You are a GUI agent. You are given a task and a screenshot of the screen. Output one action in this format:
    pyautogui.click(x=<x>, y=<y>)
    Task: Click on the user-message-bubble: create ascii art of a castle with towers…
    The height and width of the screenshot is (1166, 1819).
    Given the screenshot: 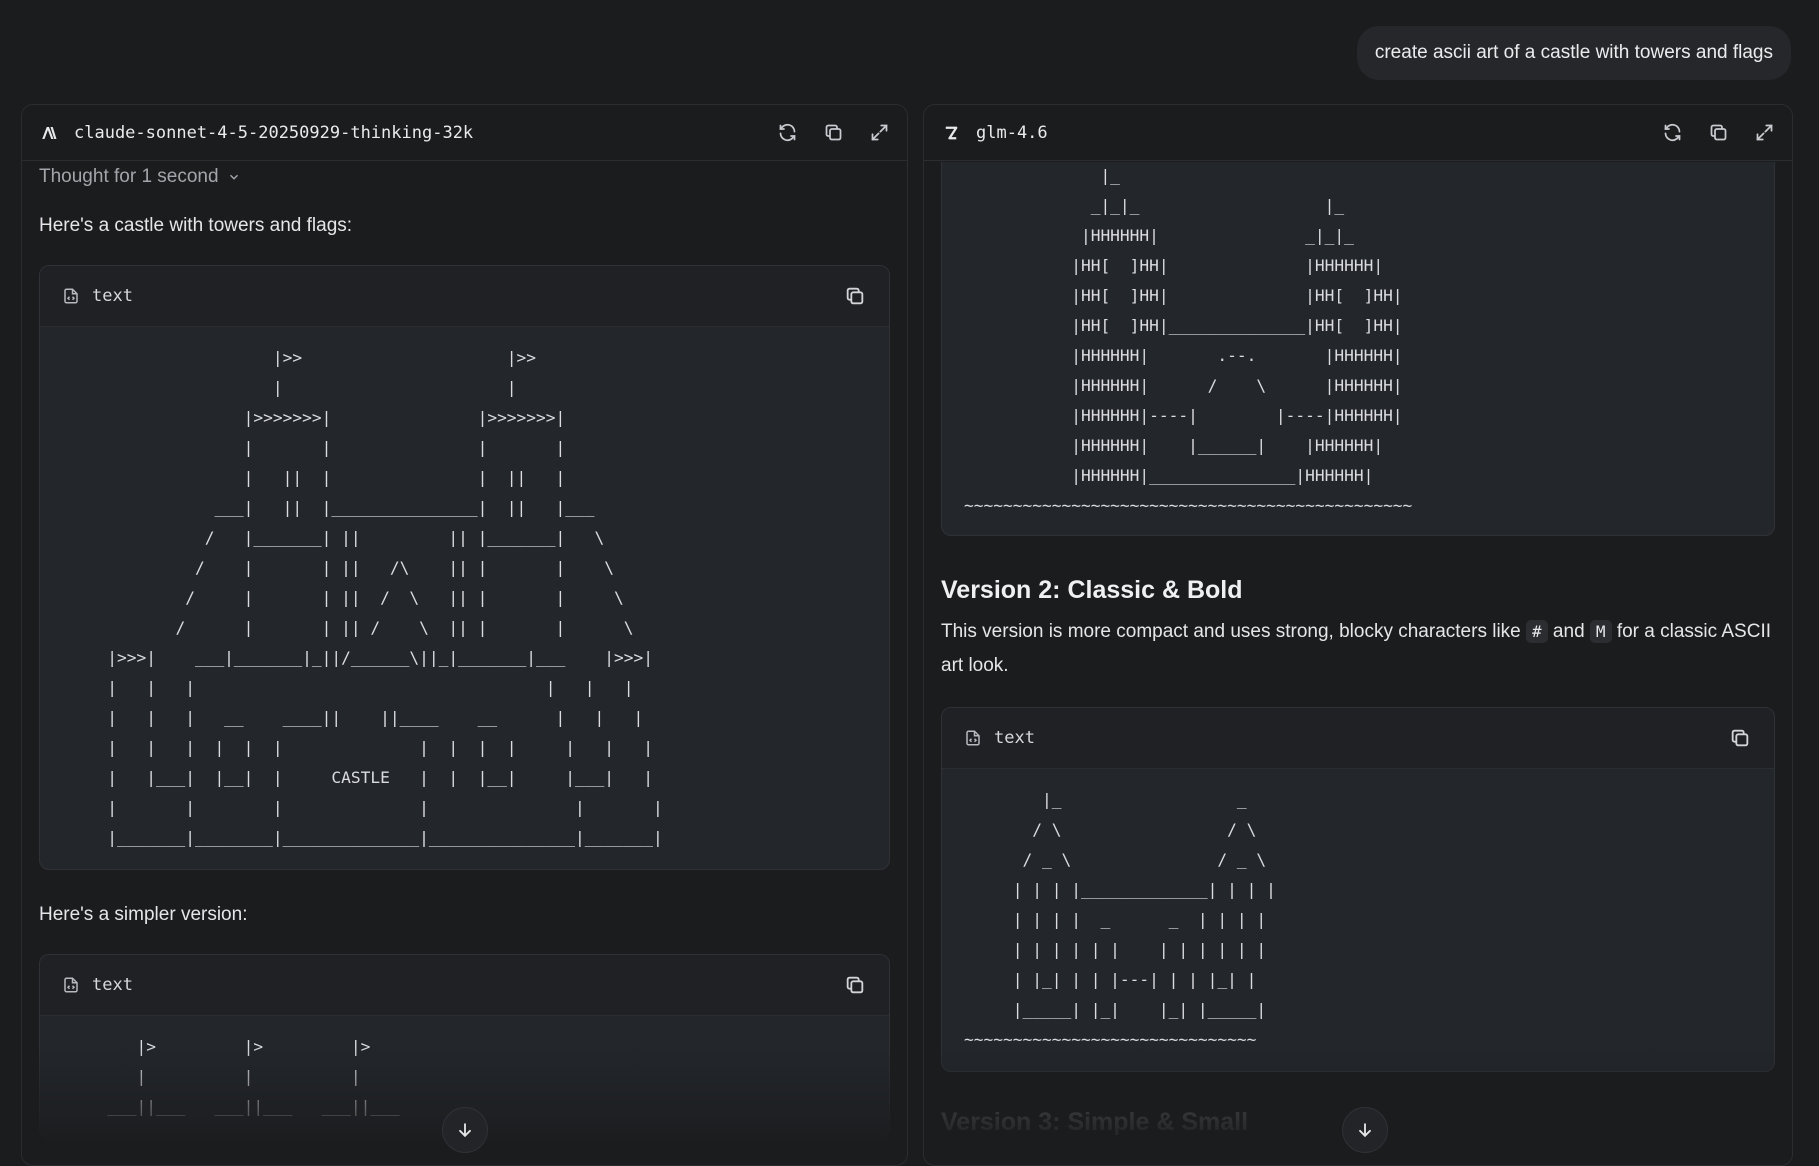 What is the action you would take?
    pyautogui.click(x=1573, y=53)
    